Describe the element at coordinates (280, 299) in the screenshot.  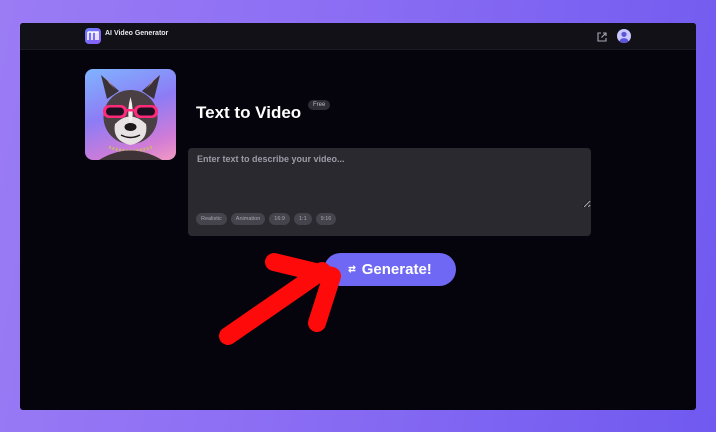
I see `red-arrow-annotation` at that location.